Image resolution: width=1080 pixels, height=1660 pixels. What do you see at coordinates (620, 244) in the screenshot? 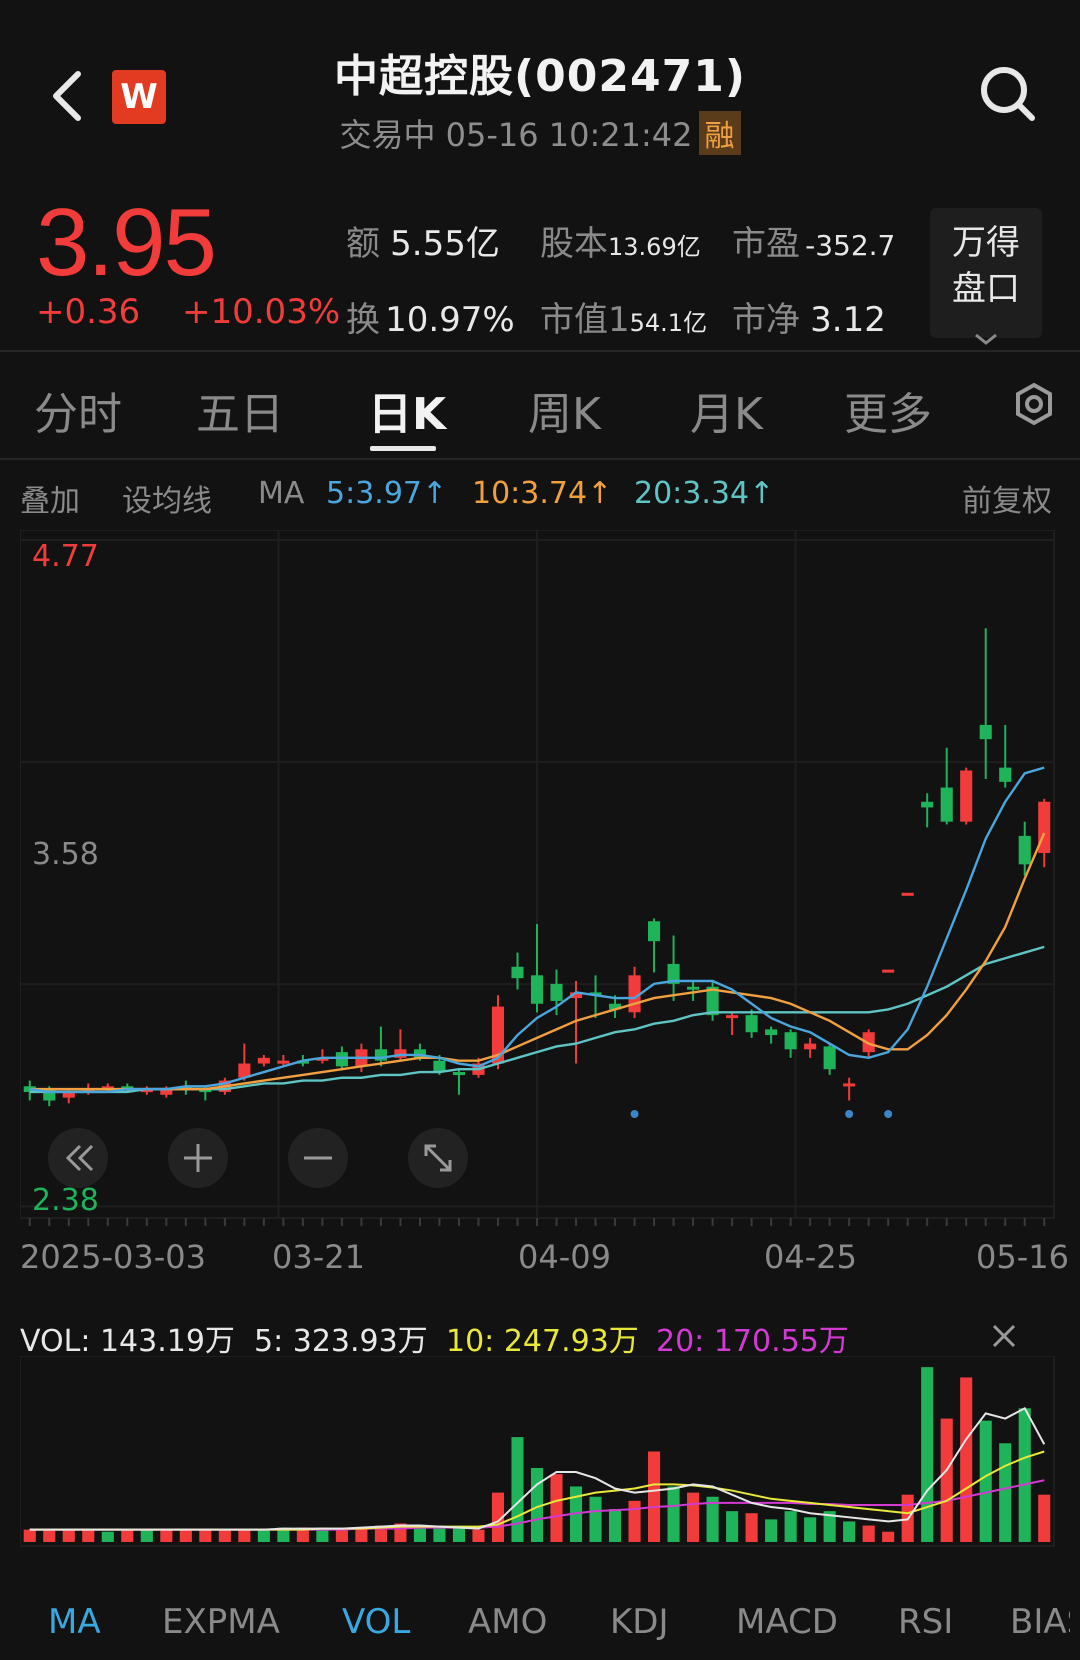
I see `stat-shares: 股本13.69亿` at bounding box center [620, 244].